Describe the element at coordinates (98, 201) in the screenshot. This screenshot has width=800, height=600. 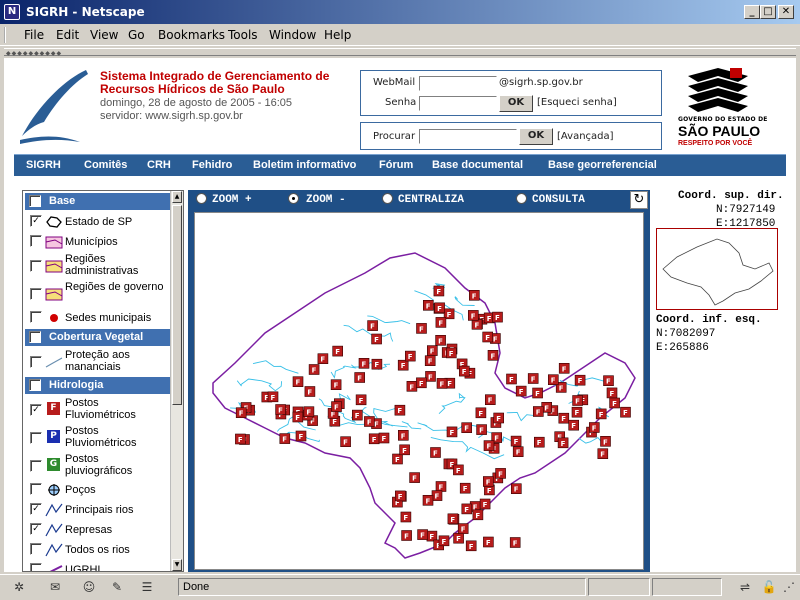
I see `layer-group-base: Base` at that location.